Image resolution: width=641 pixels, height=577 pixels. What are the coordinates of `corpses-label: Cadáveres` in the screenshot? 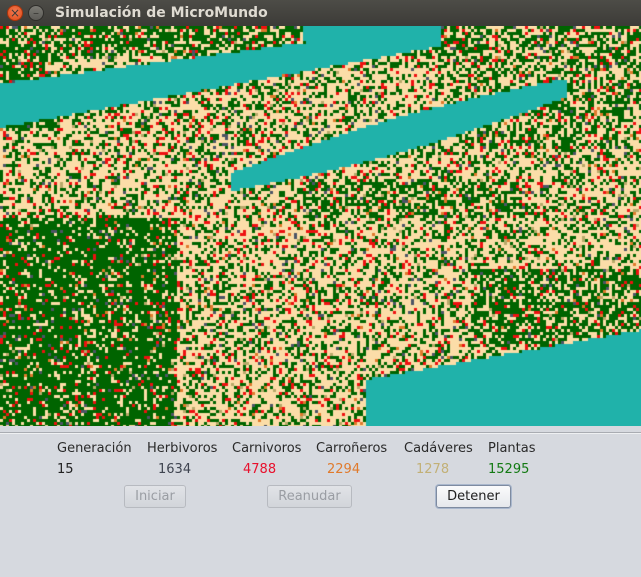 It's located at (438, 448).